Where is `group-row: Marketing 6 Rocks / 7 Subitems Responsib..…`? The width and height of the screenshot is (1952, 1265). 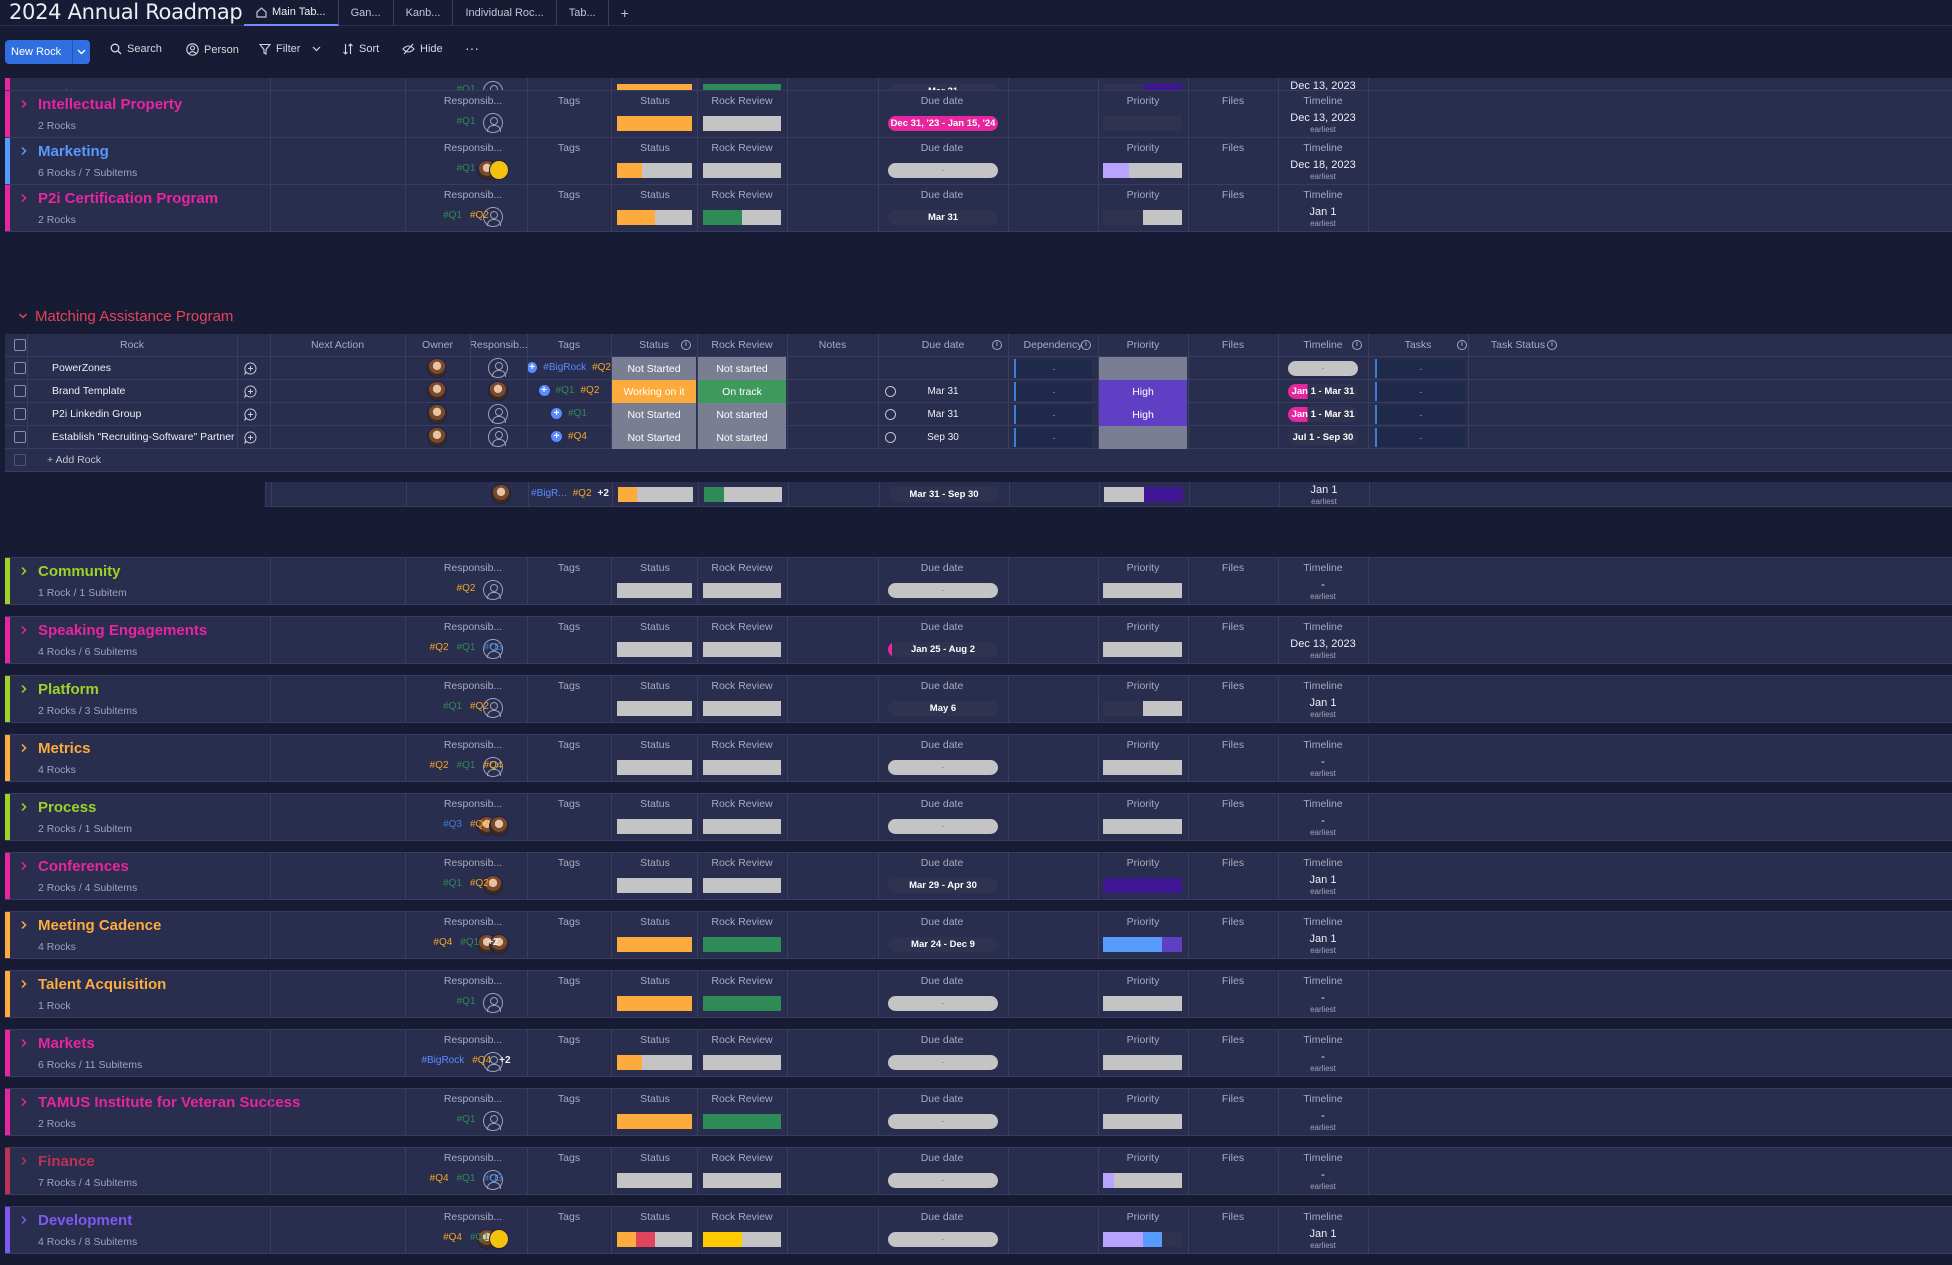 group-row: Marketing 6 Rocks / 7 Subitems Responsib..… is located at coordinates (978, 161).